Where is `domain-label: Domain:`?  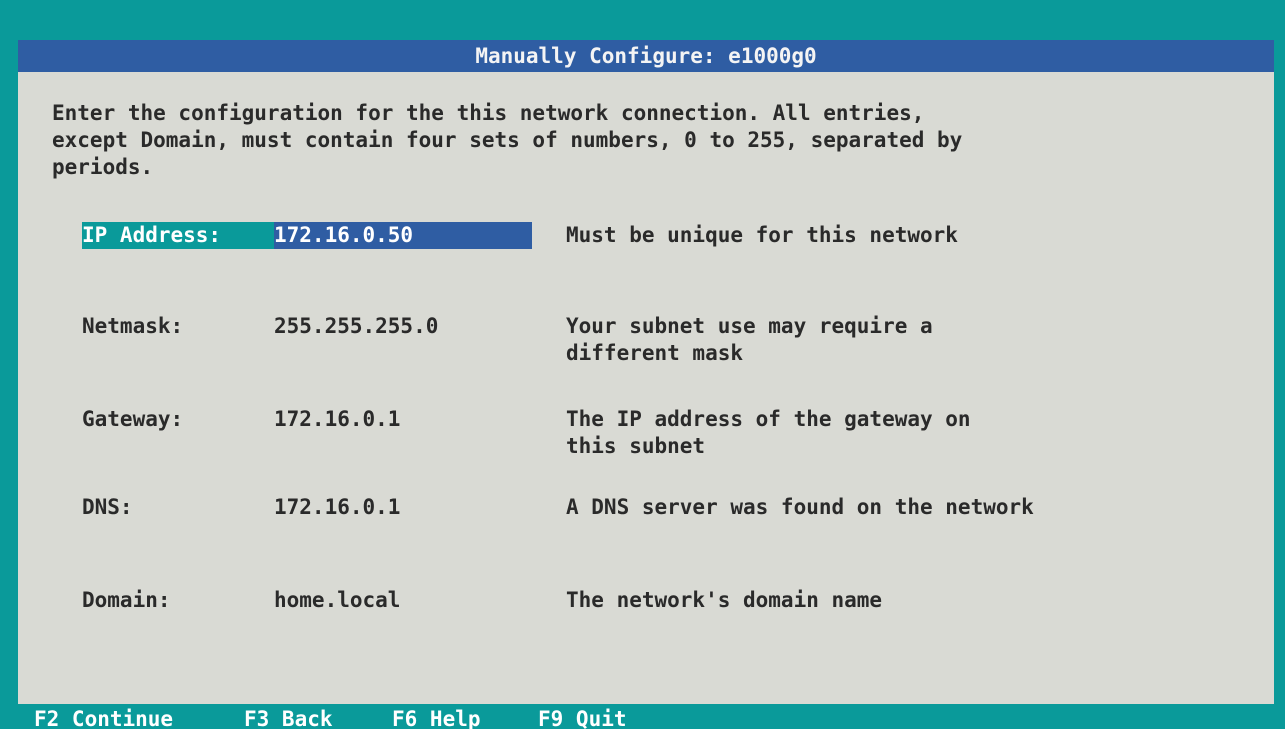 domain-label: Domain: is located at coordinates (126, 600).